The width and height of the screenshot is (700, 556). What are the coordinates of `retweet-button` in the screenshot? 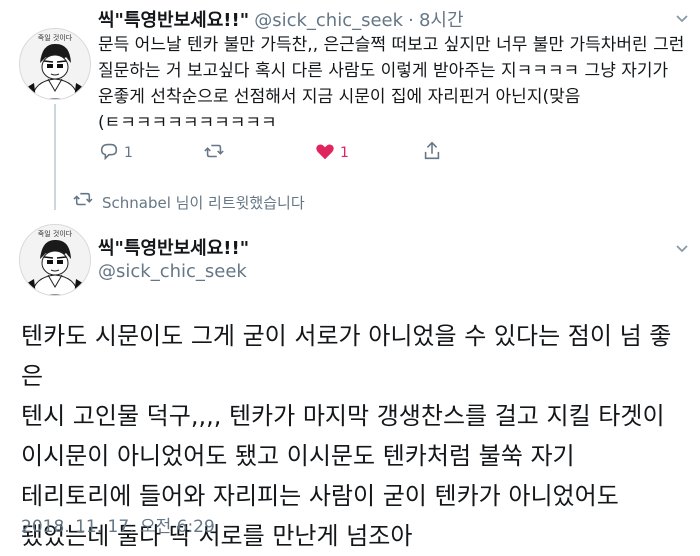 It's located at (214, 153).